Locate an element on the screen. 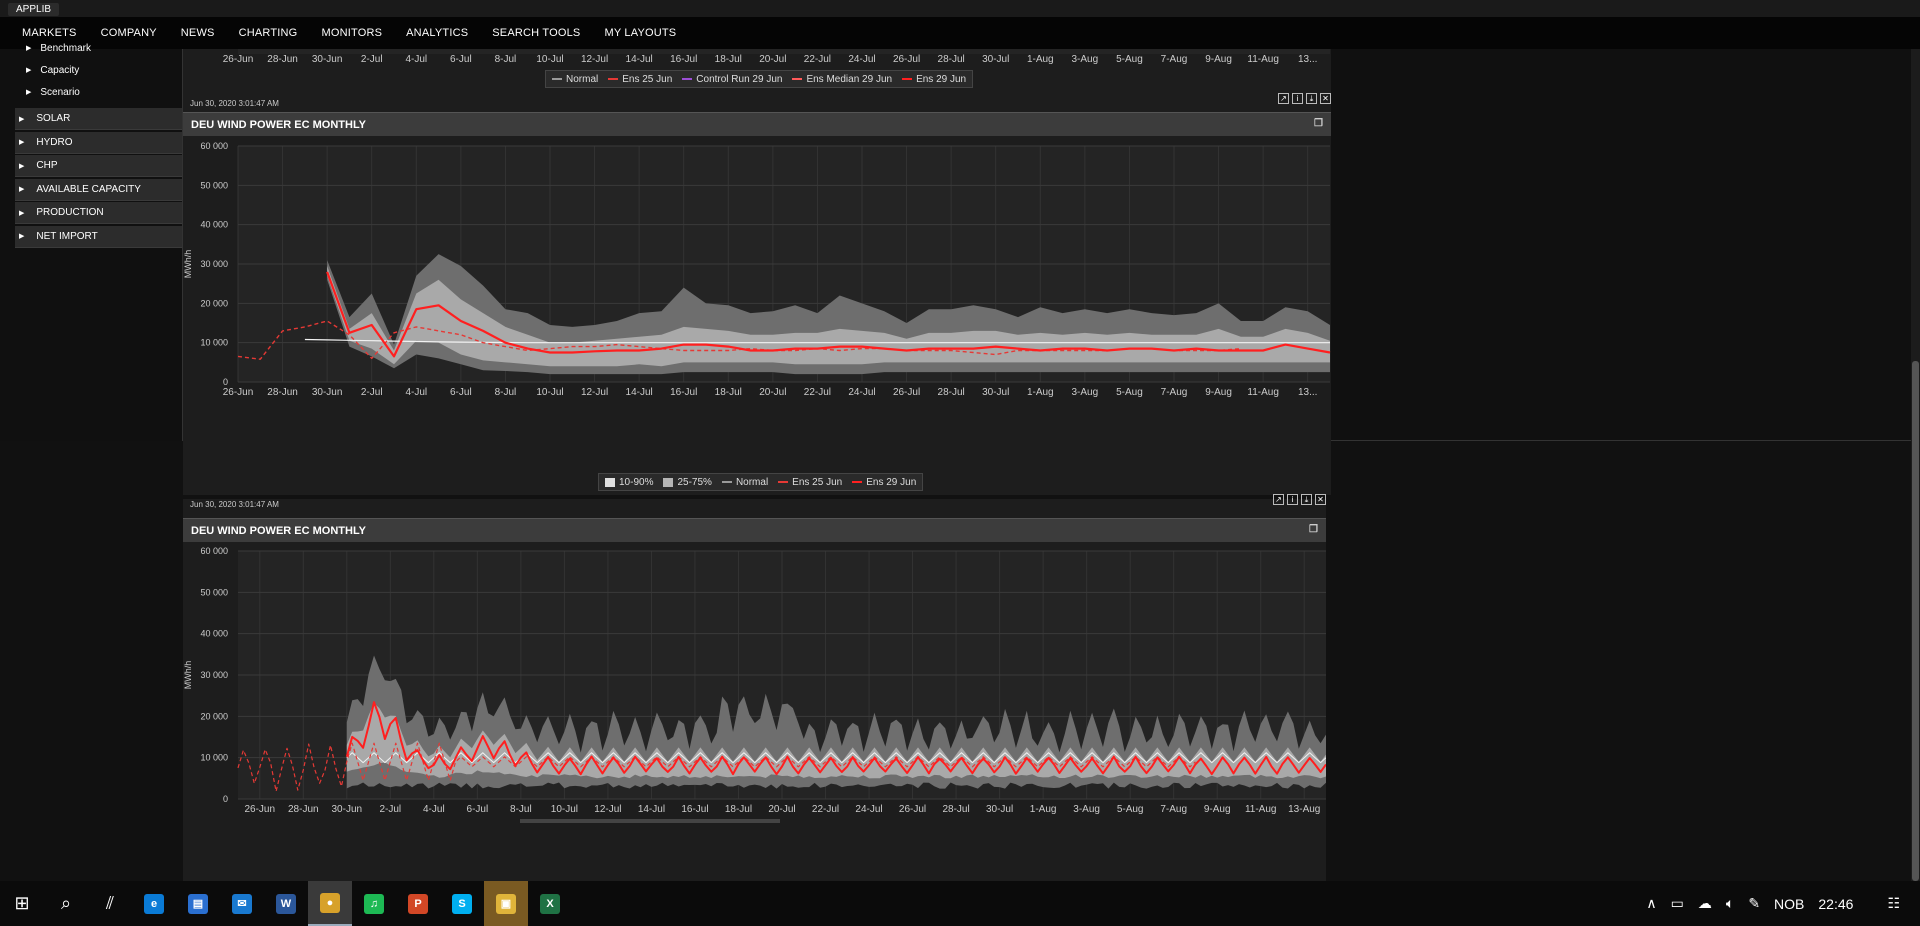  app-title-bar: APPLIB is located at coordinates (960, 8).